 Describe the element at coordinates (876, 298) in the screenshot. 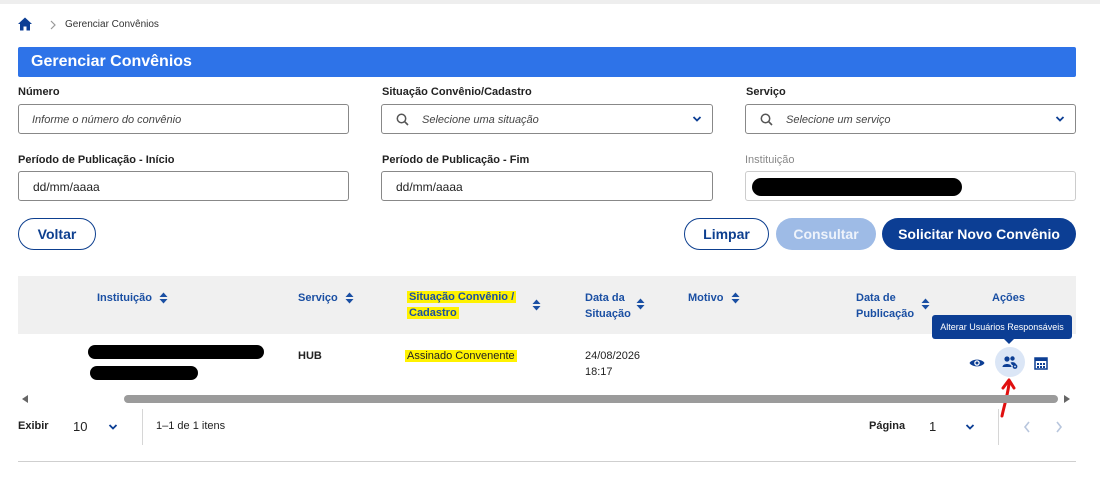

I see `column-label-line1: Data de` at that location.